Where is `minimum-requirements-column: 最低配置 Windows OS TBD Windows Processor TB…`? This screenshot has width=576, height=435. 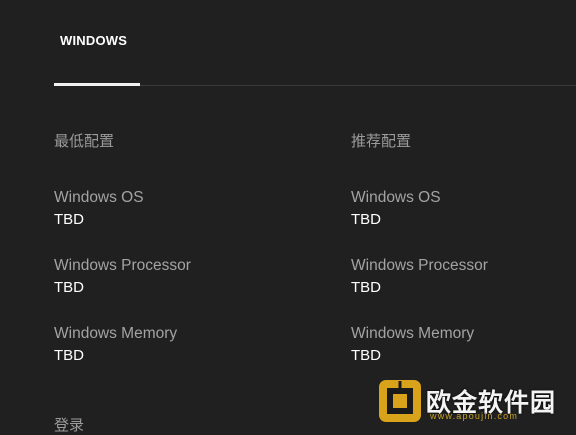
minimum-requirements-column: 最低配置 Windows OS TBD Windows Processor TB… is located at coordinates (122, 248).